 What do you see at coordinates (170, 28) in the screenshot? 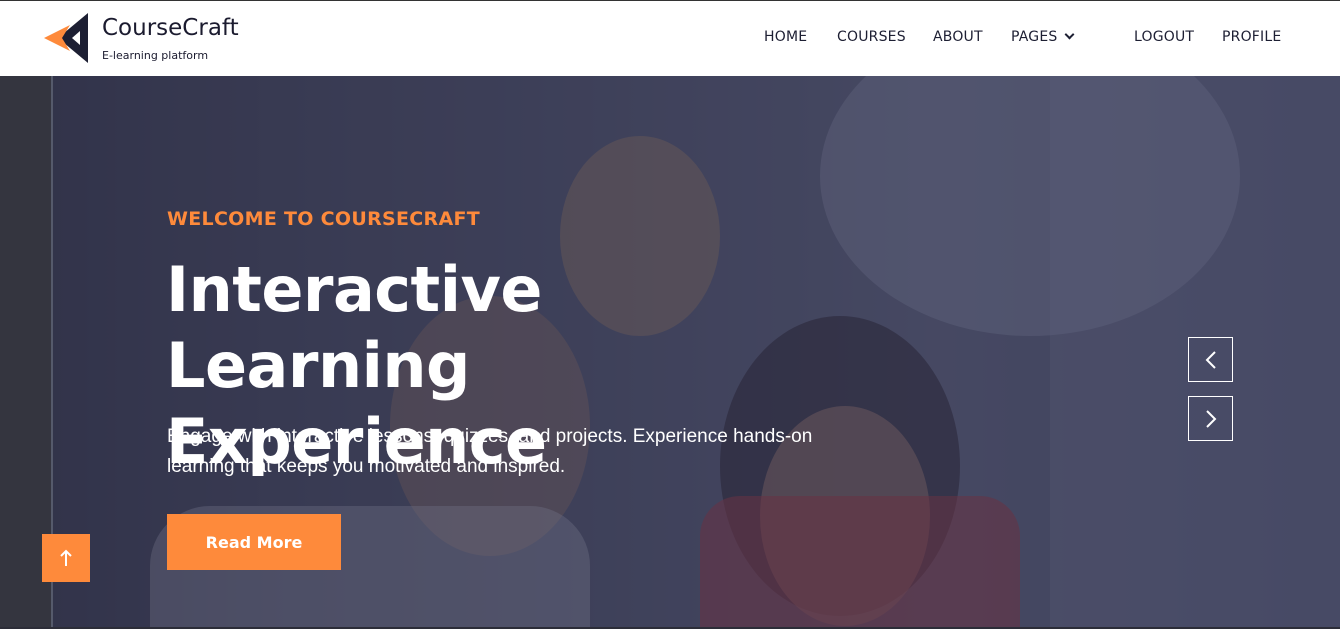
I see `brand-name: CourseCraft` at bounding box center [170, 28].